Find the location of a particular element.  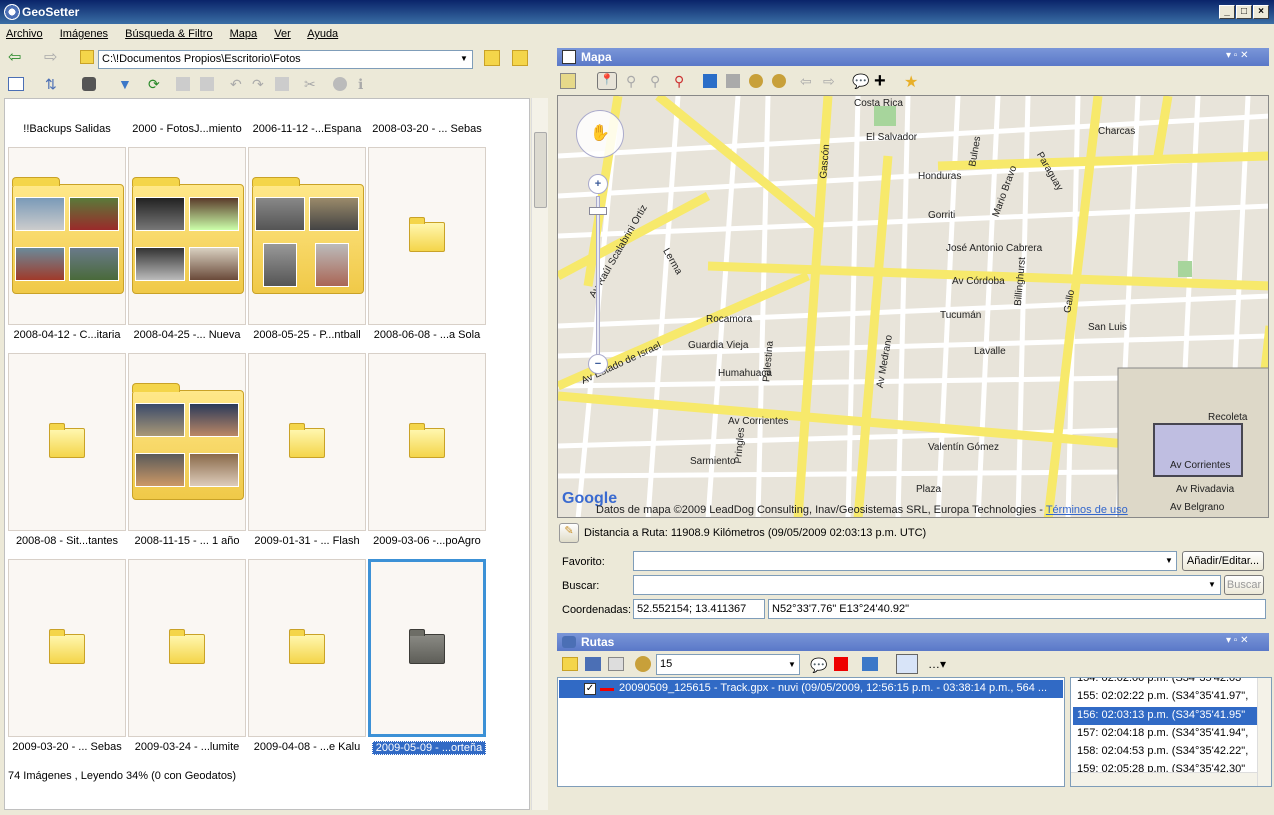

folder-caption: 2006-11-12 -...Espana is located at coordinates (307, 129).